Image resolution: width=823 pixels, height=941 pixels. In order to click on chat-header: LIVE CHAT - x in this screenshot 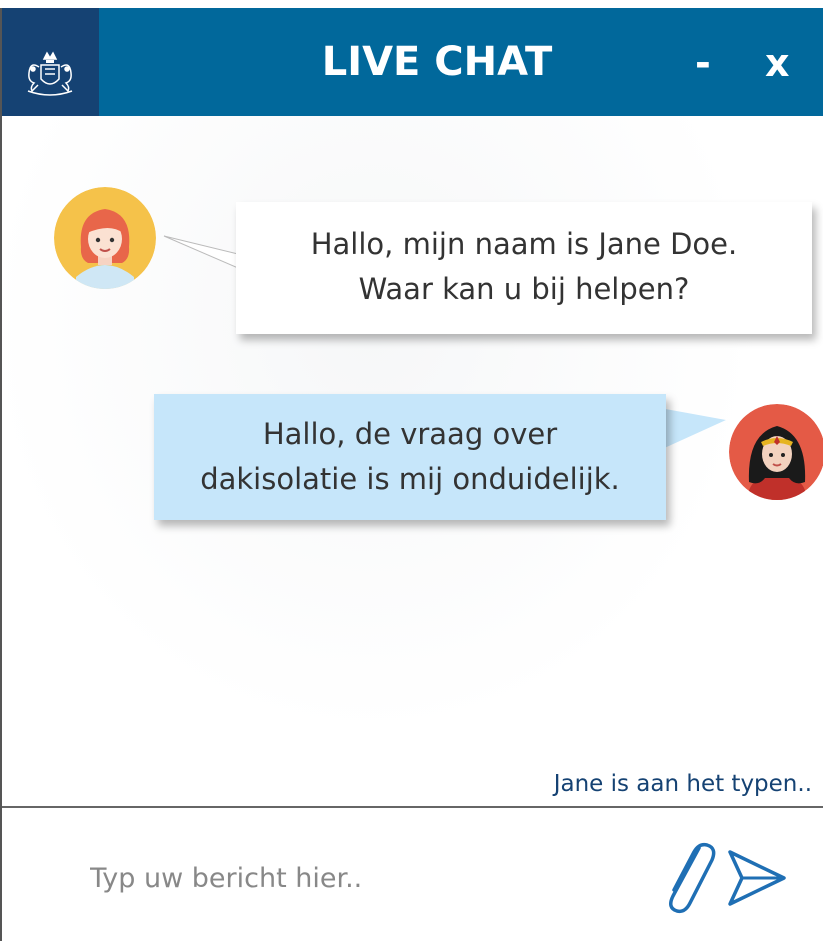, I will do `click(412, 62)`.